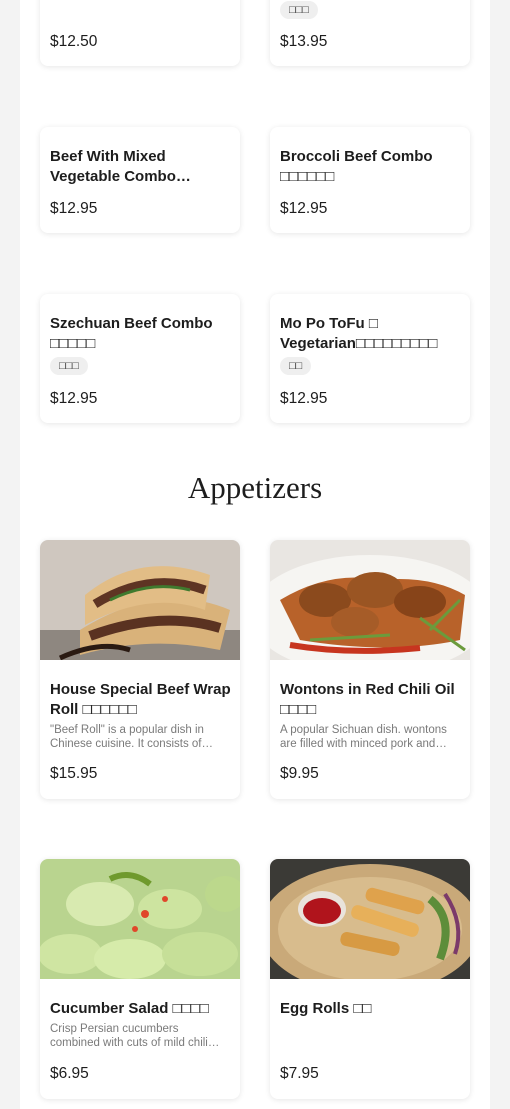 The image size is (510, 1109). I want to click on item-price: $15.95, so click(74, 773).